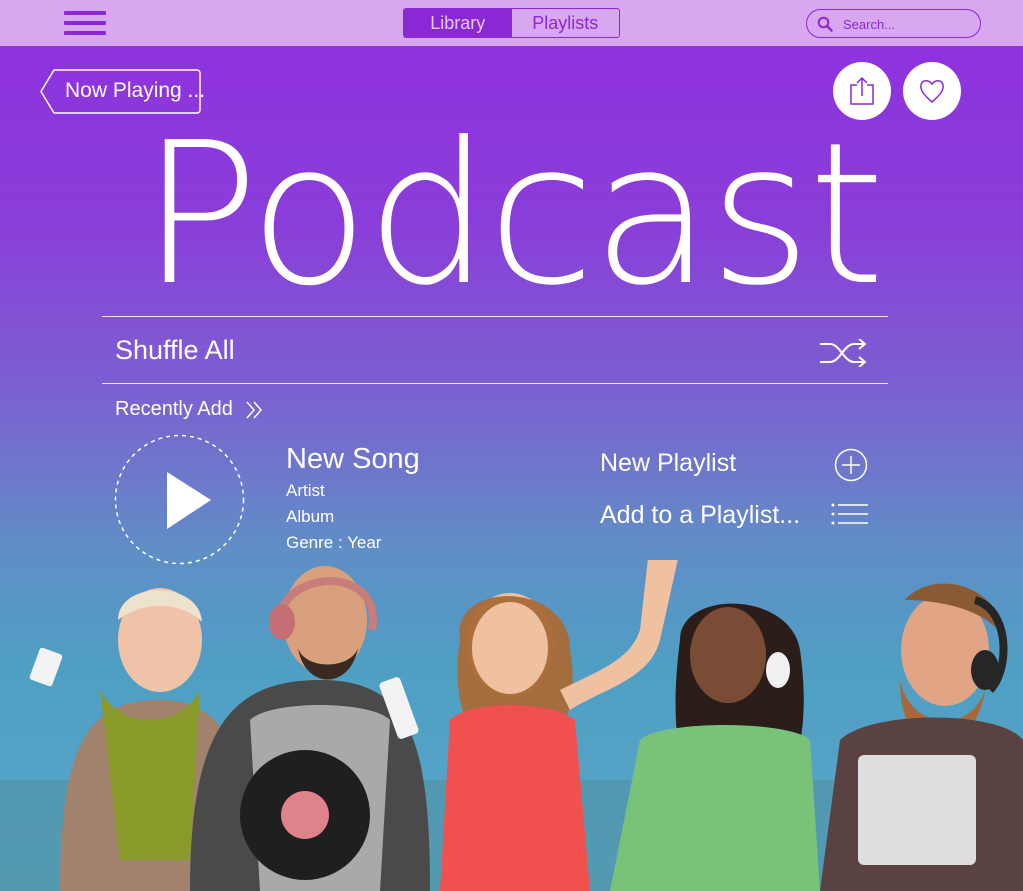 This screenshot has height=891, width=1023. What do you see at coordinates (334, 542) in the screenshot?
I see `song-genre-year: Genre : Year` at bounding box center [334, 542].